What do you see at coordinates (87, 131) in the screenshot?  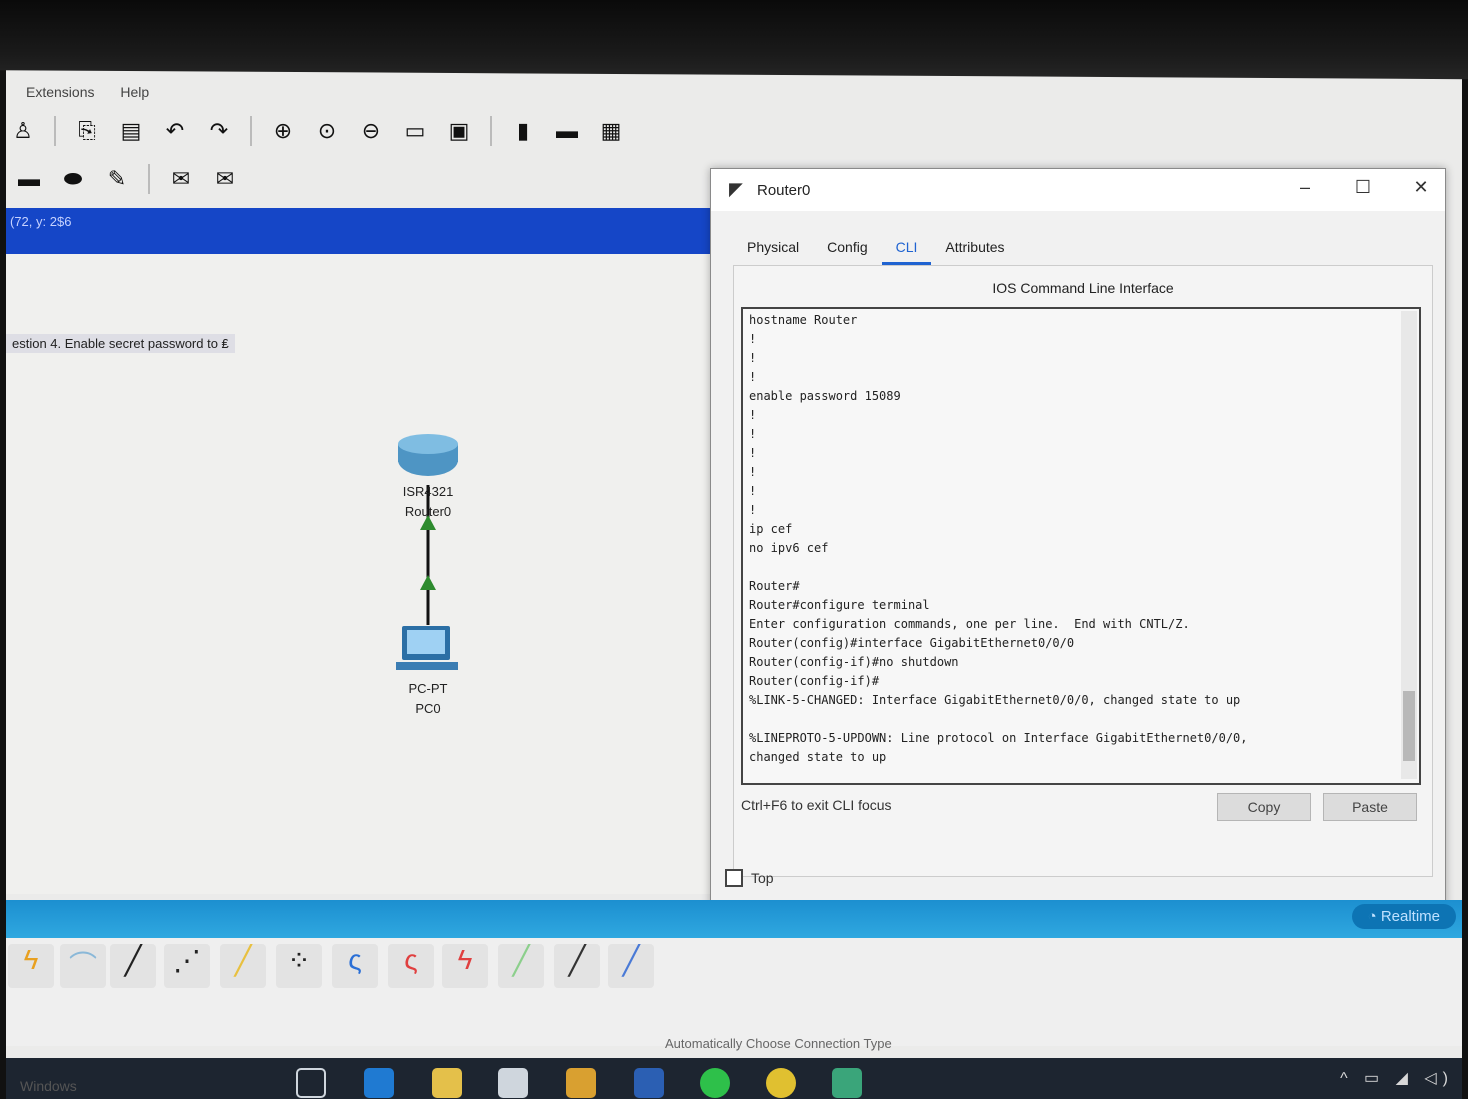 I see `copy-icon: ⎘` at bounding box center [87, 131].